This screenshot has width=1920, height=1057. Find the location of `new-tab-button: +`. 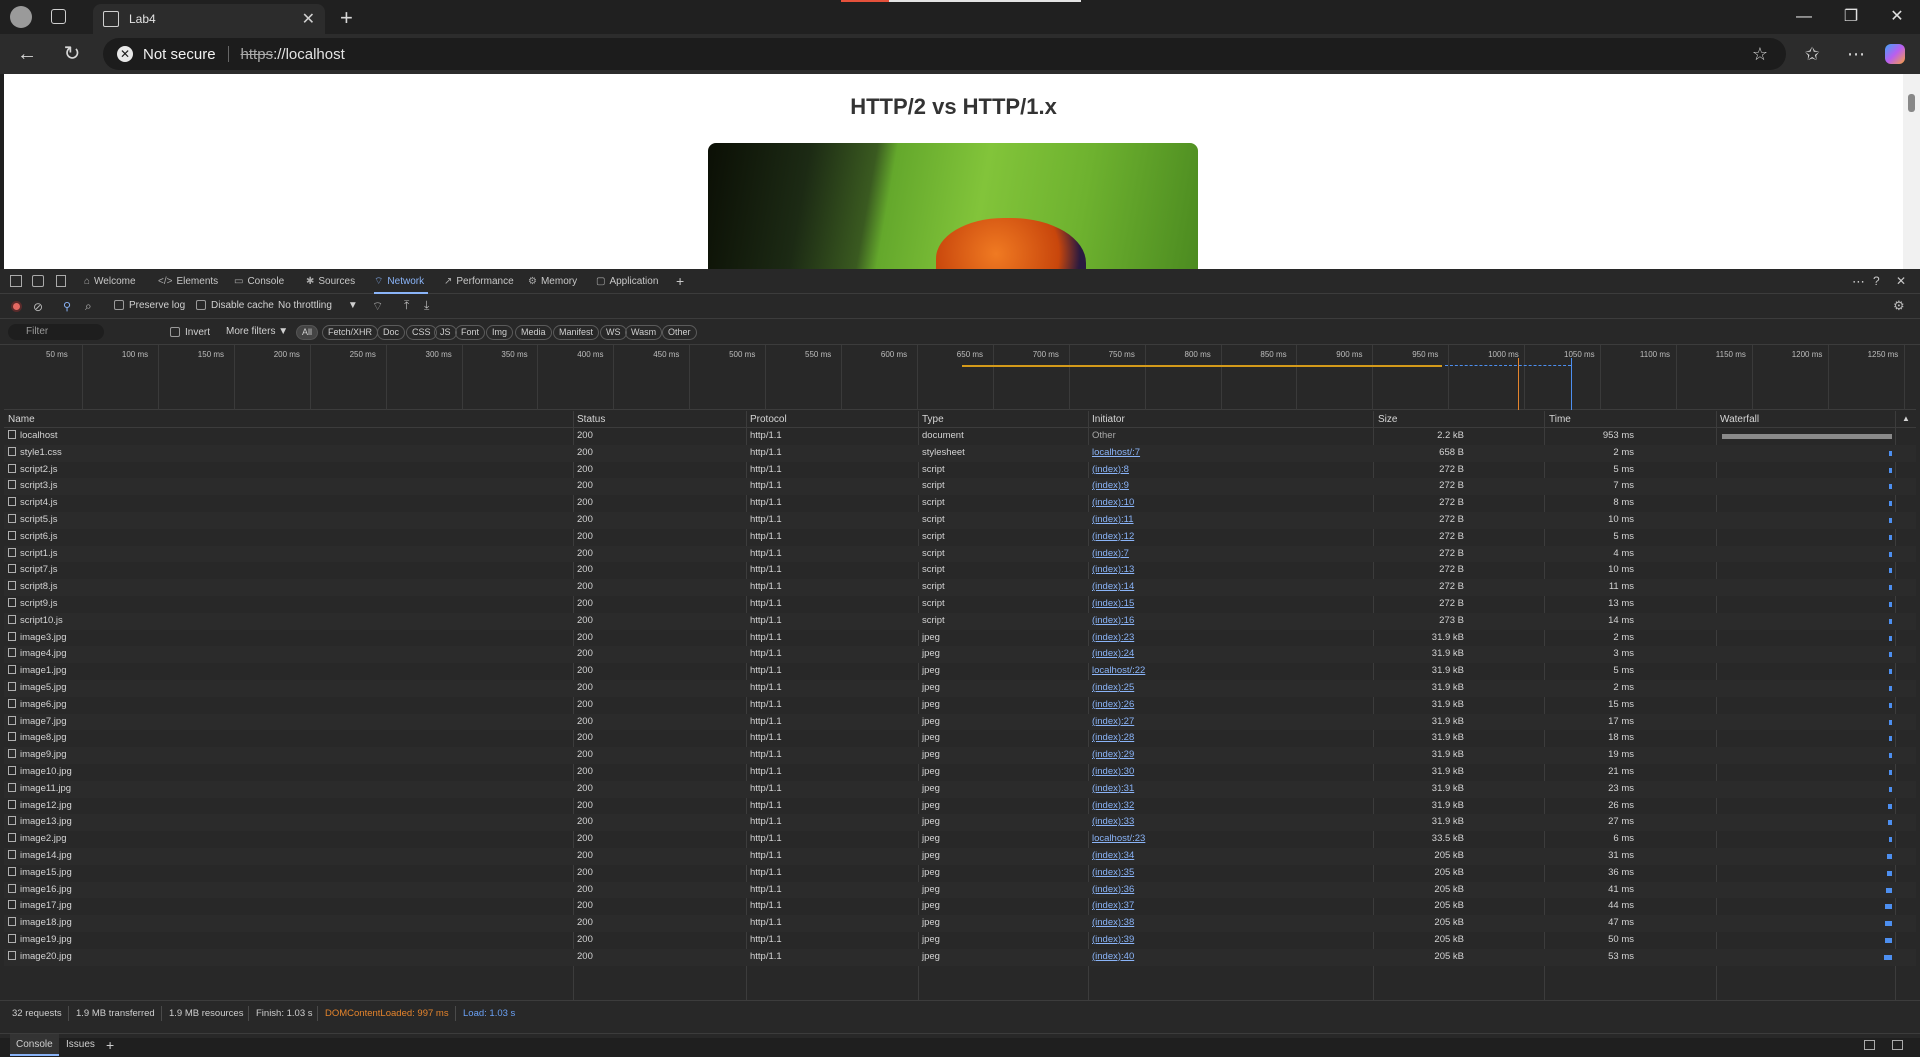

new-tab-button: + is located at coordinates (346, 18).